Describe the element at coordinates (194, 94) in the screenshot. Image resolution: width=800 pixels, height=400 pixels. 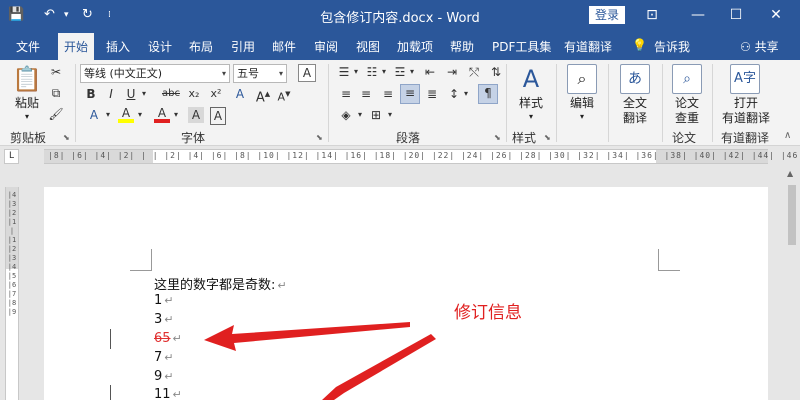
I see `subscript-button: x₂` at that location.